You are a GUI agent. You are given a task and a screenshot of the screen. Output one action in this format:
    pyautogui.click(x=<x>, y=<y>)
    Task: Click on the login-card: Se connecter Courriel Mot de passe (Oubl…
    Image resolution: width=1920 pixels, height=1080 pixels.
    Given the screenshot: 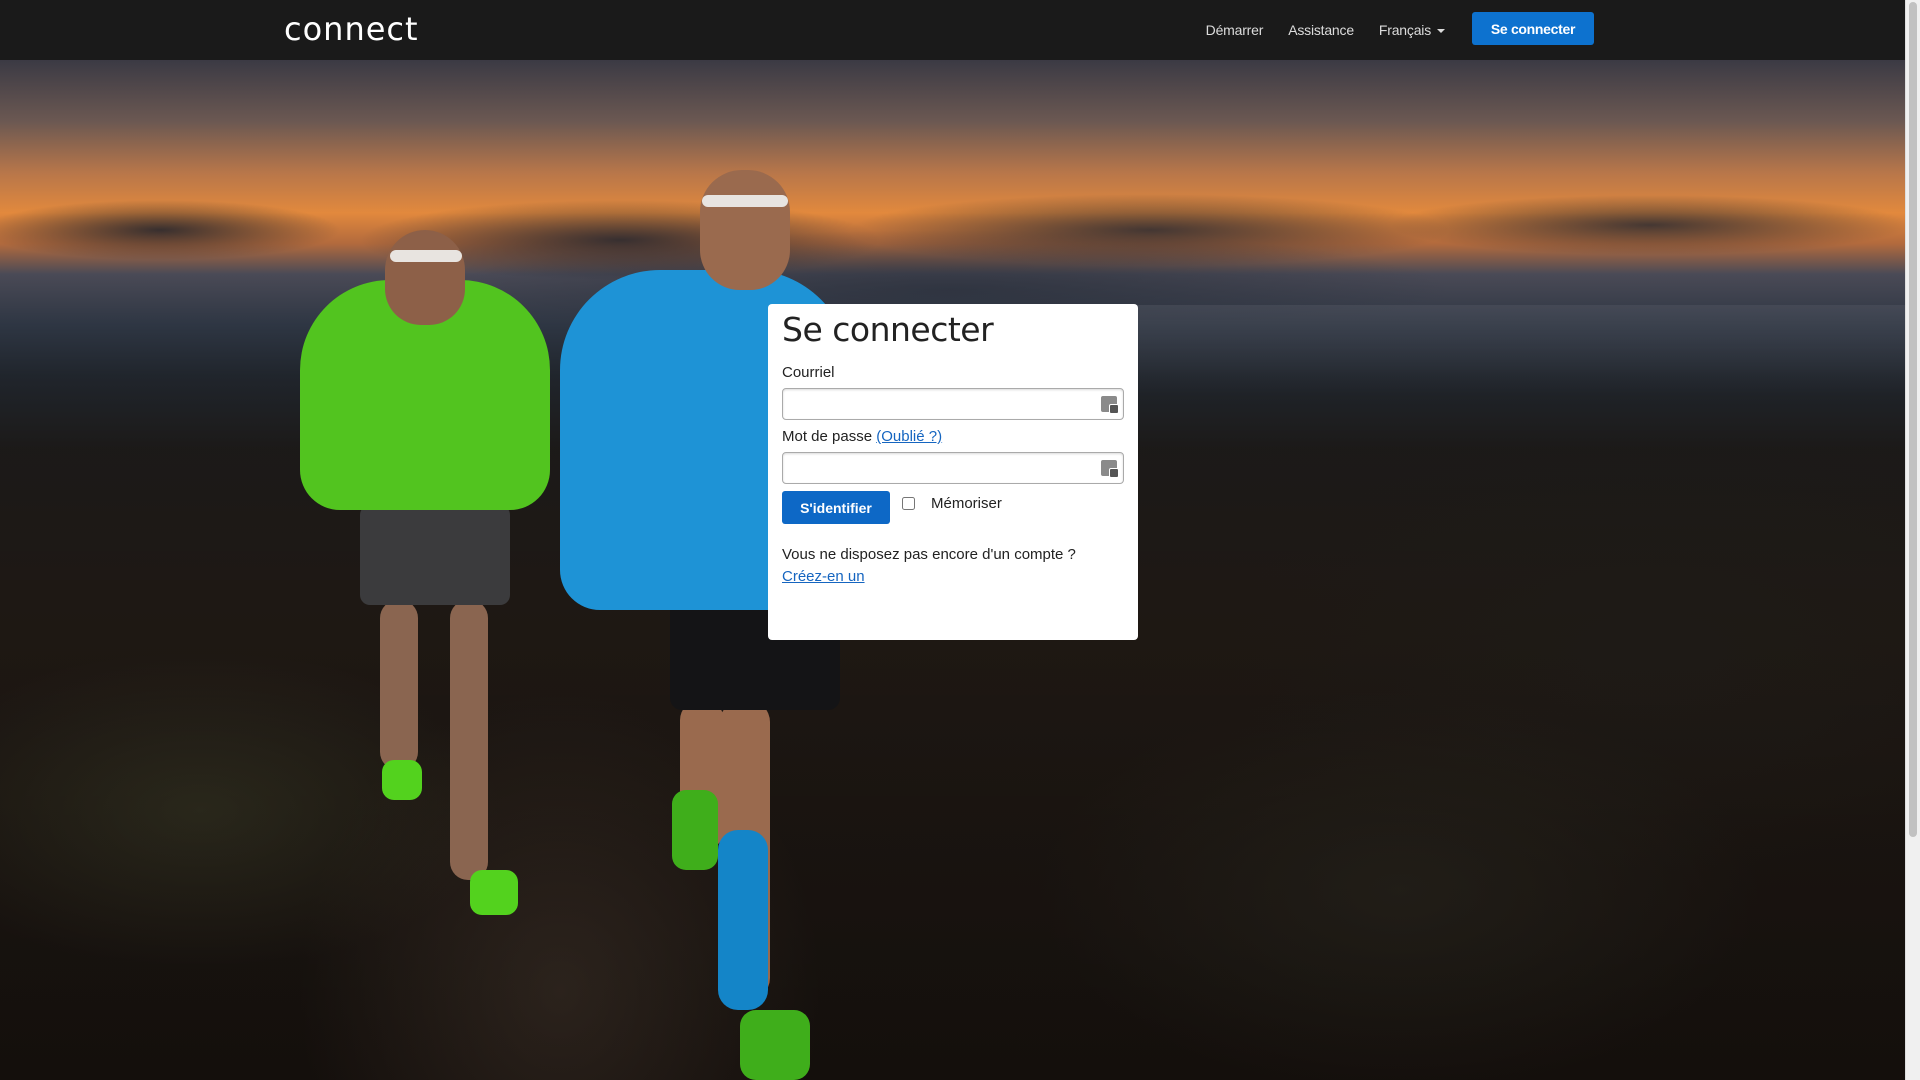 What is the action you would take?
    pyautogui.click(x=953, y=472)
    